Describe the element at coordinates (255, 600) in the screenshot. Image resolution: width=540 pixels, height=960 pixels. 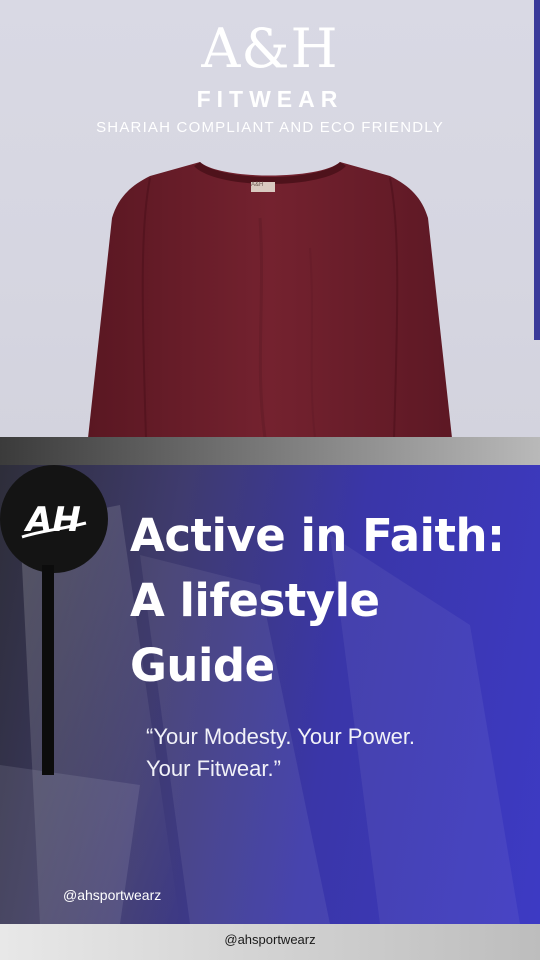
I see `headline-line: A lifestyle` at that location.